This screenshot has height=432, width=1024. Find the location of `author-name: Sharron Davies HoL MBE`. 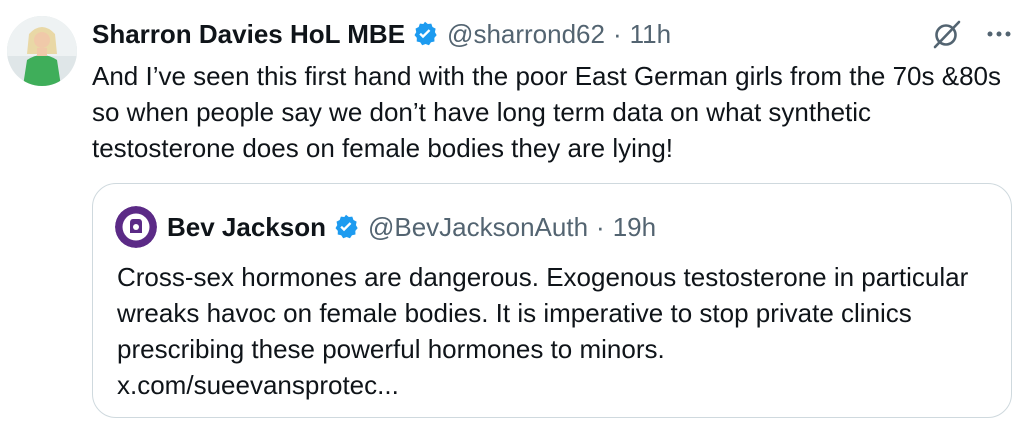

author-name: Sharron Davies HoL MBE is located at coordinates (248, 34).